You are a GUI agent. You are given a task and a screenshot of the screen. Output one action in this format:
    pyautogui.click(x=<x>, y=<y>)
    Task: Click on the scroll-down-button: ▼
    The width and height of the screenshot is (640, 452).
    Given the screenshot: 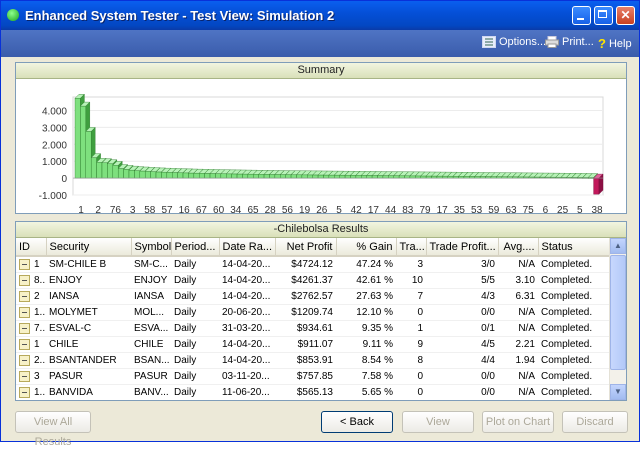 What is the action you would take?
    pyautogui.click(x=618, y=392)
    